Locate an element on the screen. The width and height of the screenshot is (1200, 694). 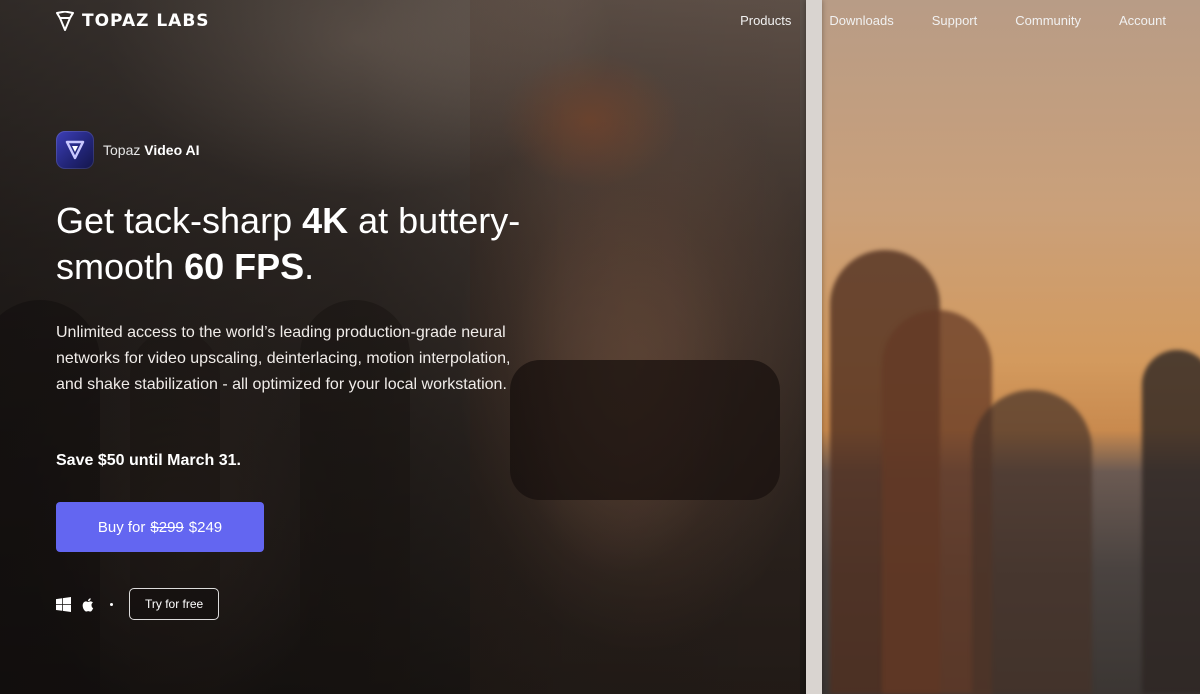
product-badge: Topaz Video AI is located at coordinates (127, 150).